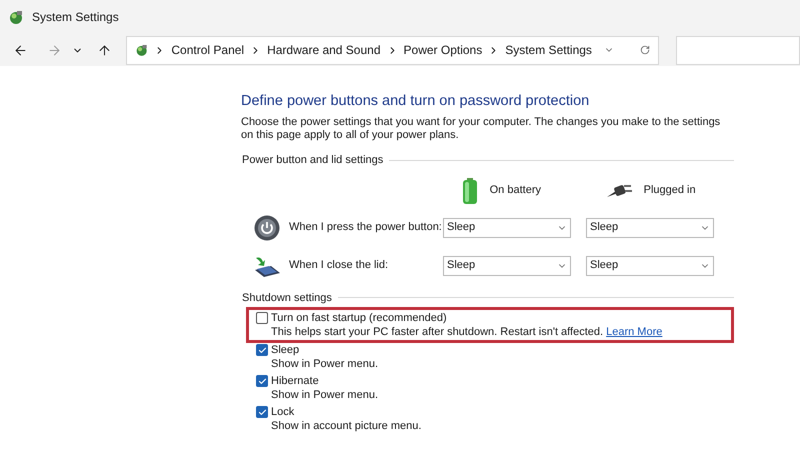 This screenshot has width=800, height=473. I want to click on page-description: Choose the power settings that you want for your computer. The changes you make to the settings on this page apply to all of your power plans., so click(481, 129).